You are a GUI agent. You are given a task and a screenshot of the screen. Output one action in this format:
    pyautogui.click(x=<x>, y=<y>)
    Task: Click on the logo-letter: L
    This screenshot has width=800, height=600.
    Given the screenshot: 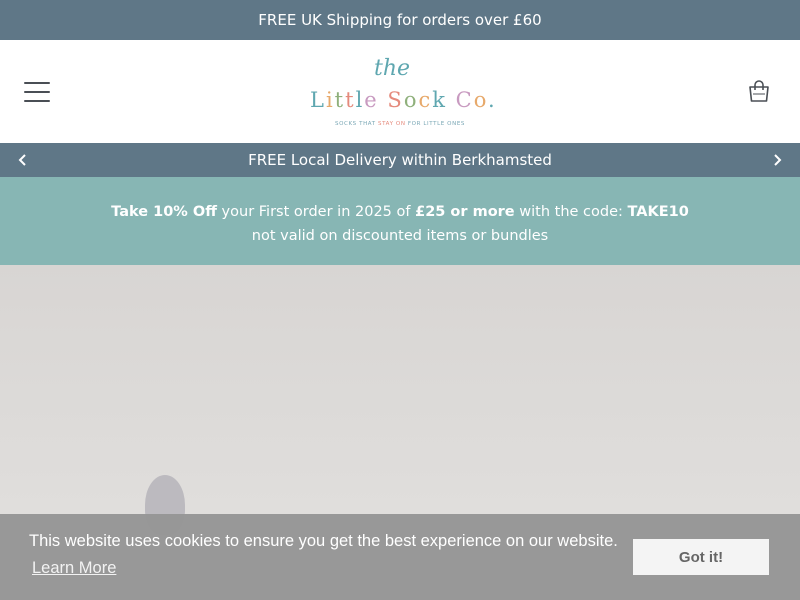 What is the action you would take?
    pyautogui.click(x=318, y=100)
    